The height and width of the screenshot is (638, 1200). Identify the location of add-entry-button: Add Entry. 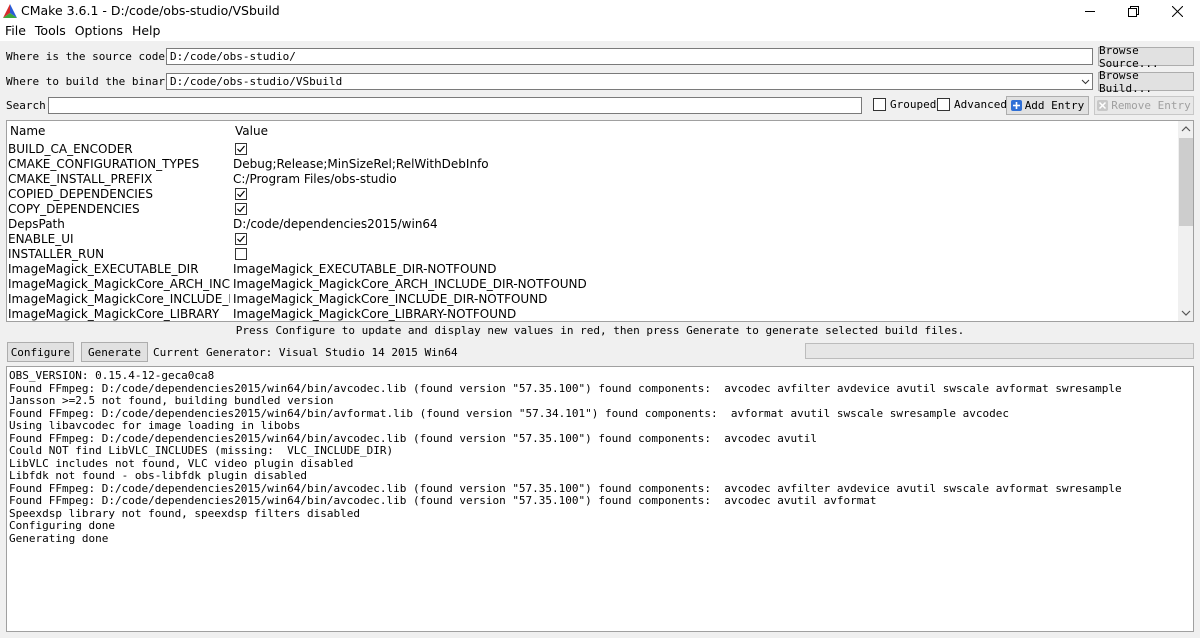
(1047, 105).